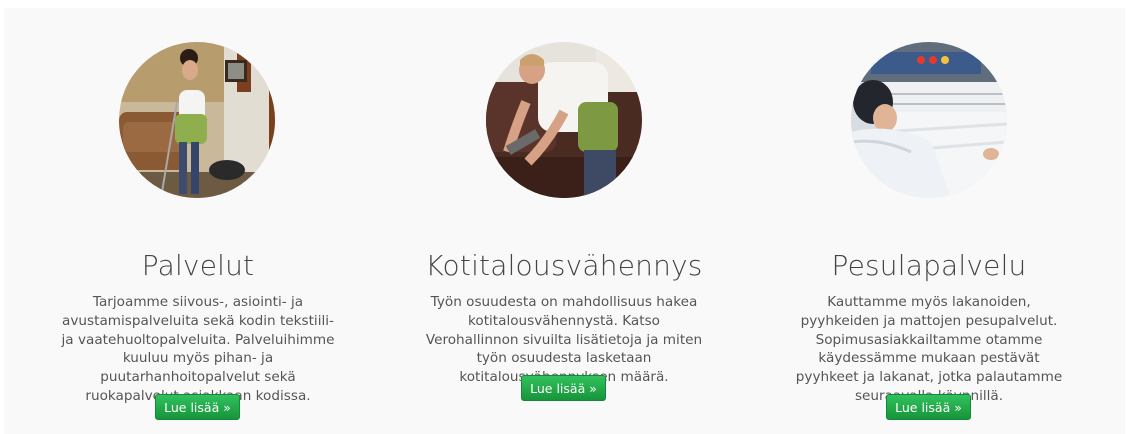 This screenshot has width=1129, height=434. I want to click on laundry-ironing-photo, so click(929, 120).